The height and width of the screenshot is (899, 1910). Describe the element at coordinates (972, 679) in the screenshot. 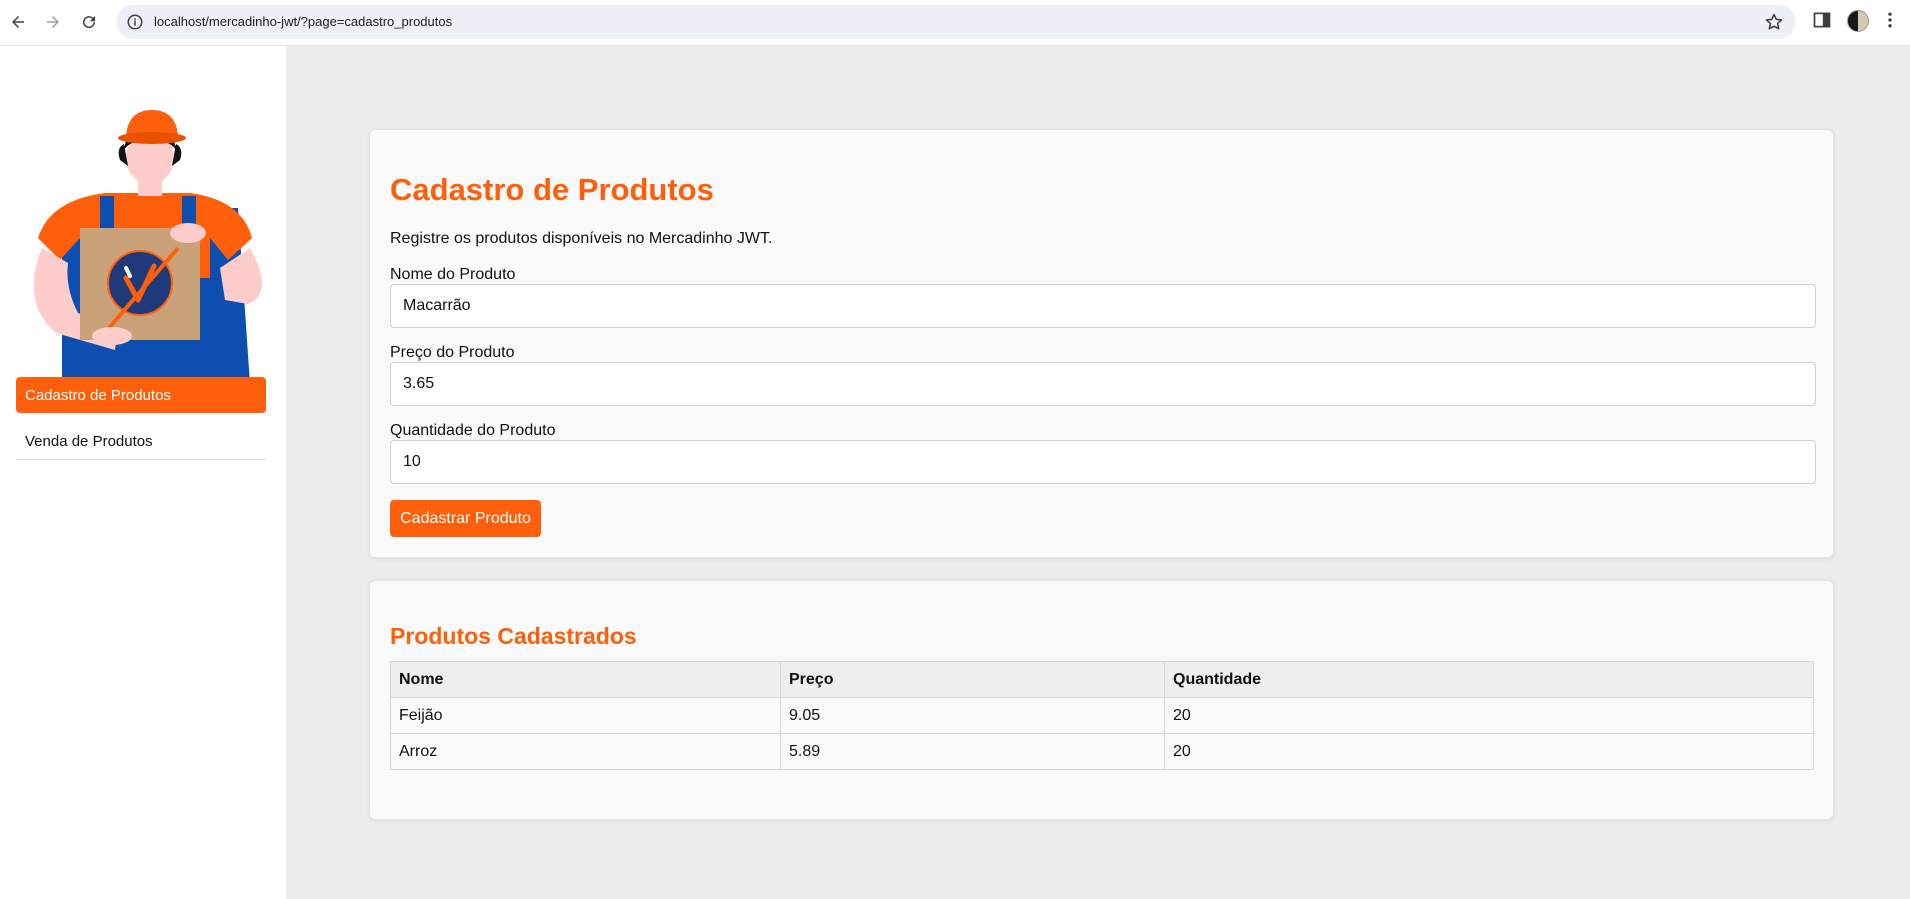

I see `column-header-preco: Preço` at that location.